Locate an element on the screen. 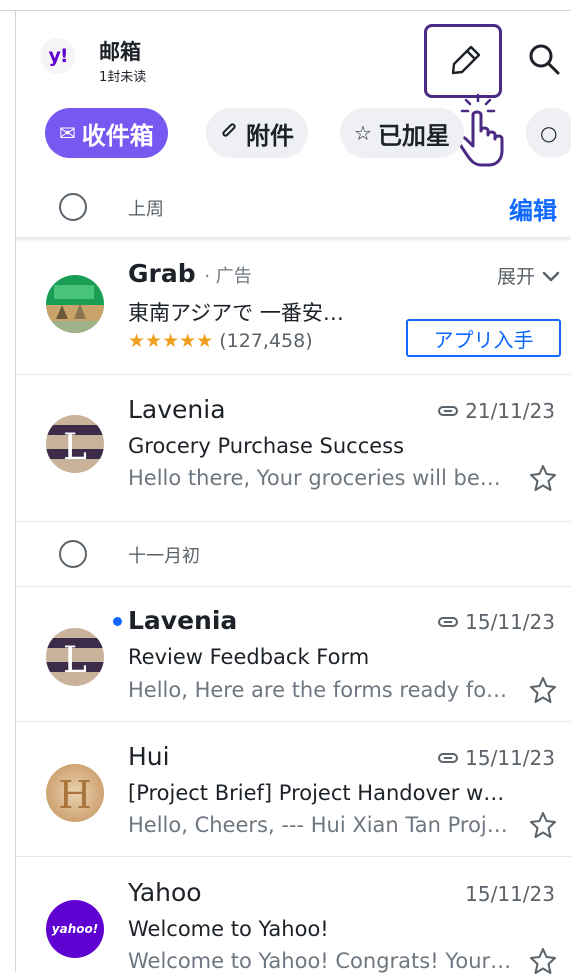  email-sender: Hui is located at coordinates (149, 756).